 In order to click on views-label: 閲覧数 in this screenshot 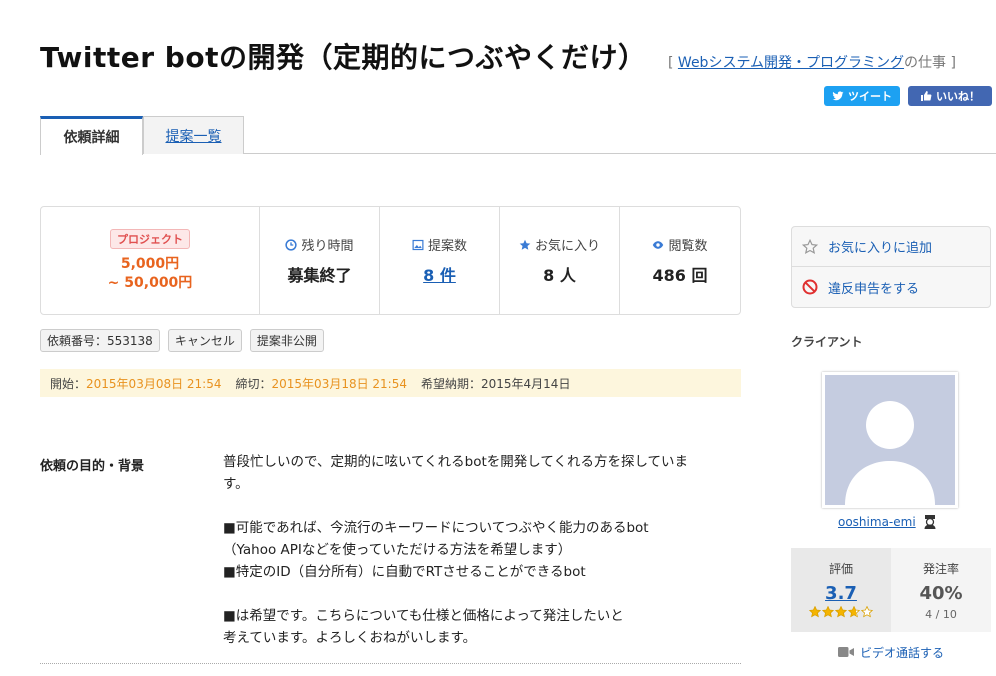, I will do `click(688, 246)`.